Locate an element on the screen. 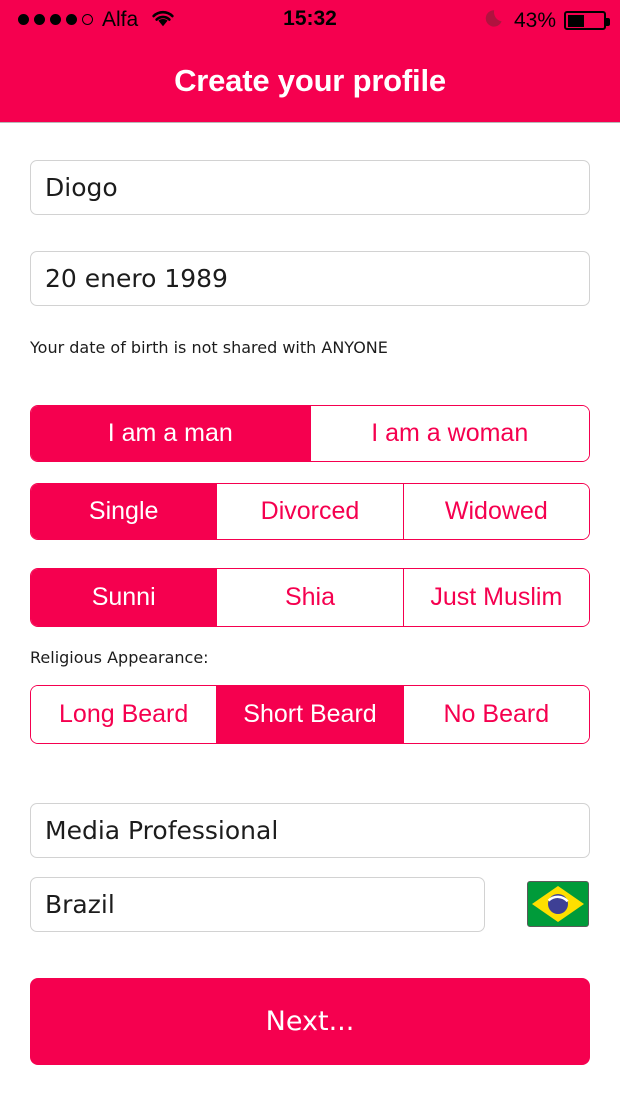 The image size is (620, 1100). religious-appearance-label: Religious Appearance: is located at coordinates (119, 657).